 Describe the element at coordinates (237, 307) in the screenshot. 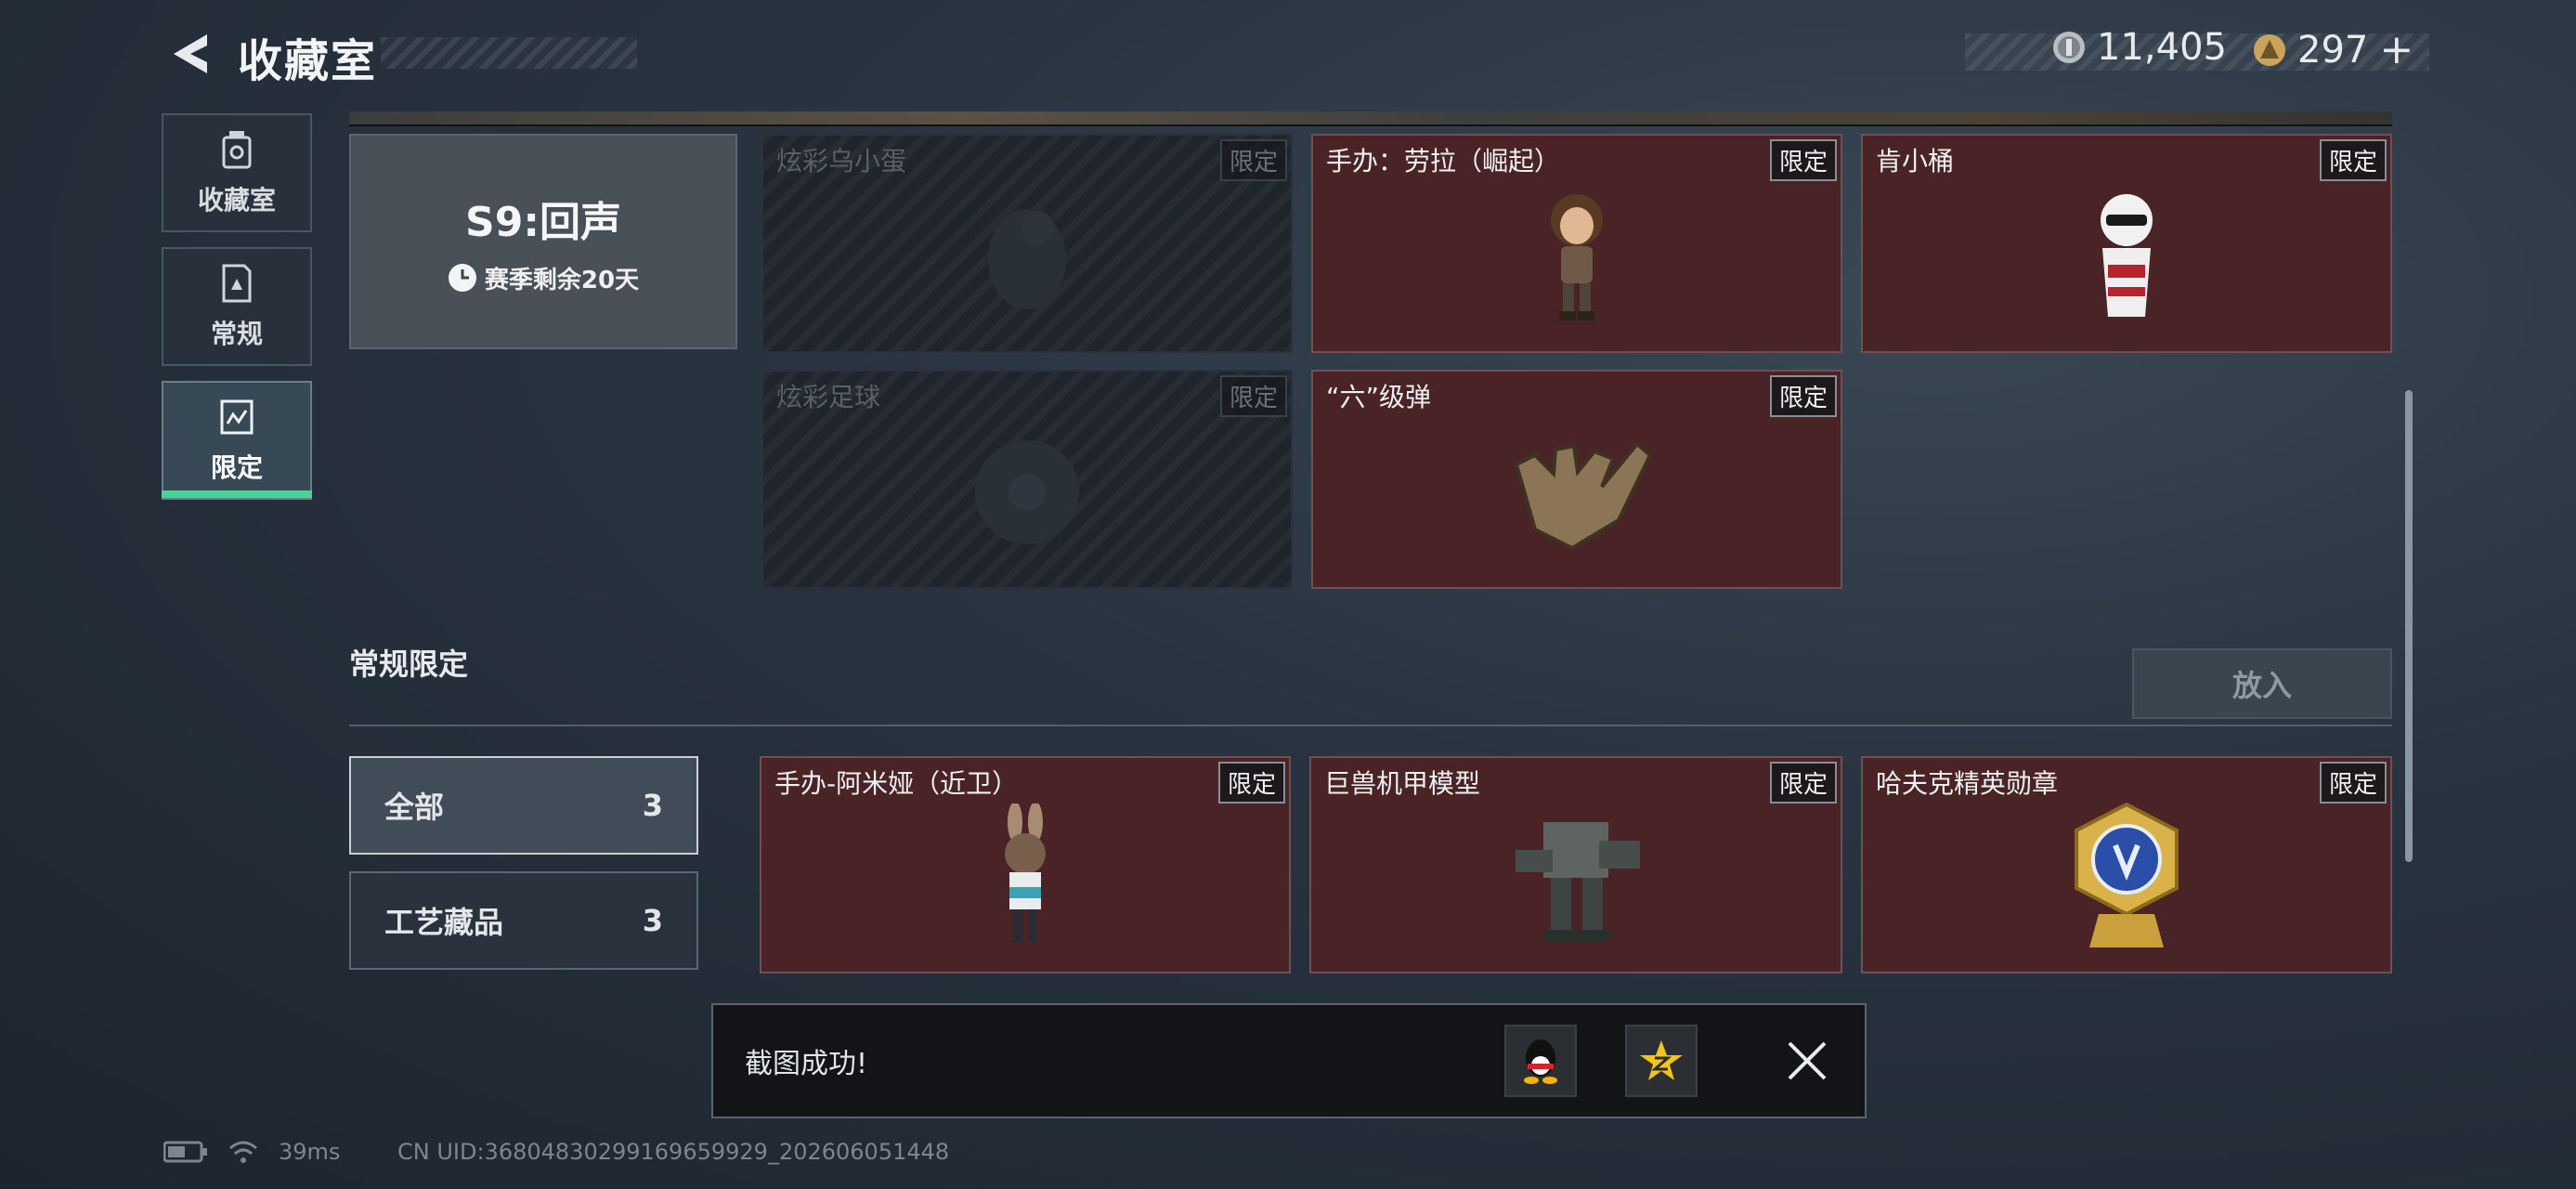

I see `nav-tab-regular: 常规` at that location.